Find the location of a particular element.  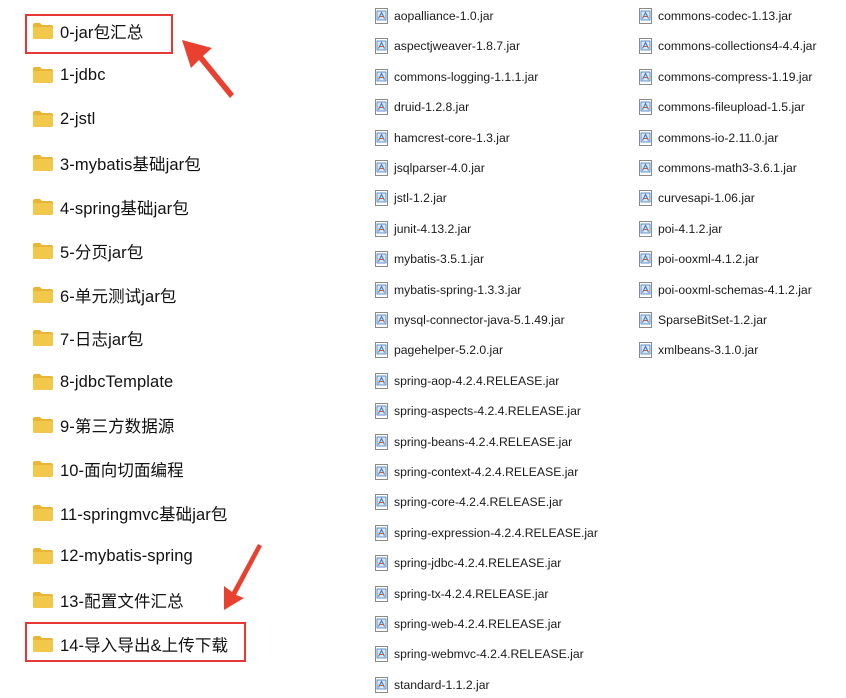

folder-item: 8-jdbcTemplate is located at coordinates (102, 382).